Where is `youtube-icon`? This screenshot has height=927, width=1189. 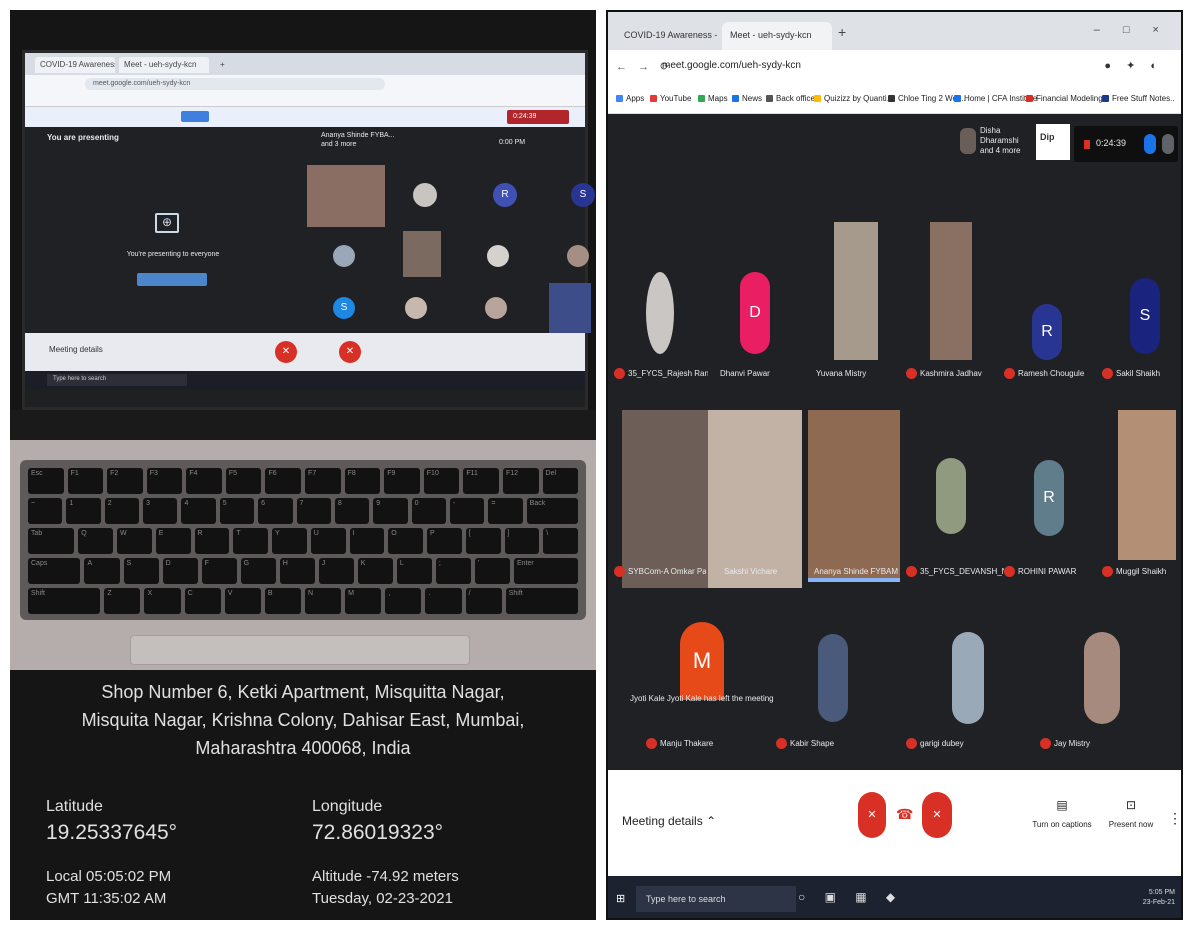
youtube-icon is located at coordinates (653, 99).